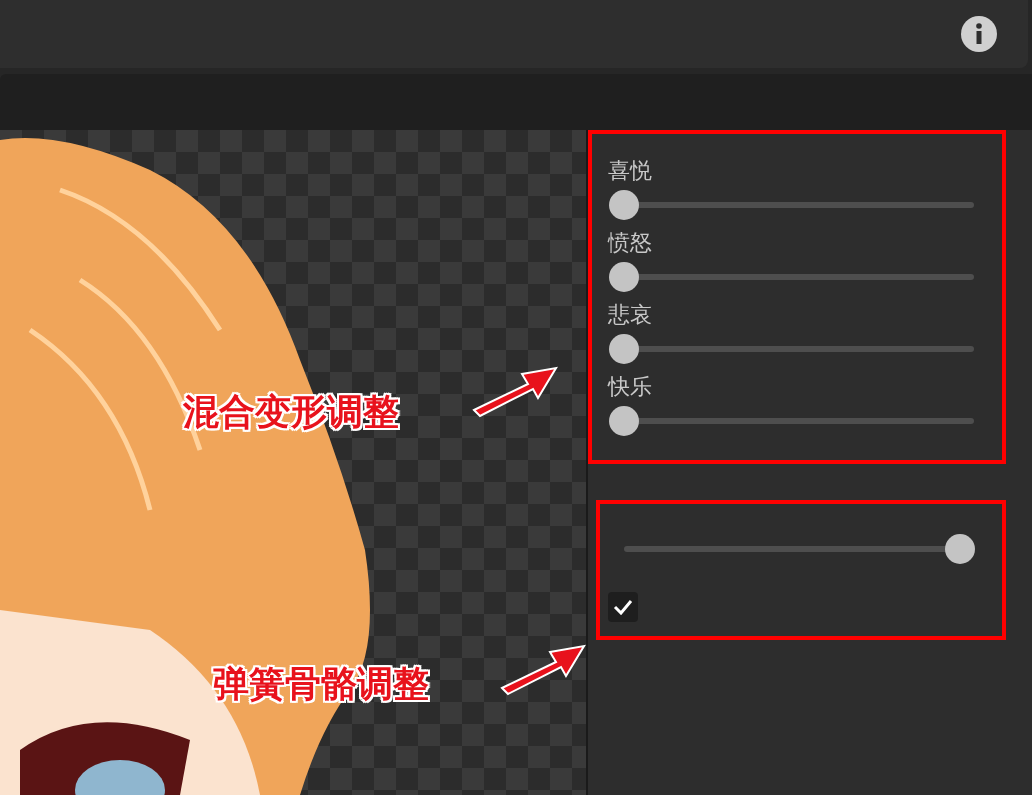 This screenshot has width=1032, height=795. I want to click on slider-label: 快乐, so click(630, 387).